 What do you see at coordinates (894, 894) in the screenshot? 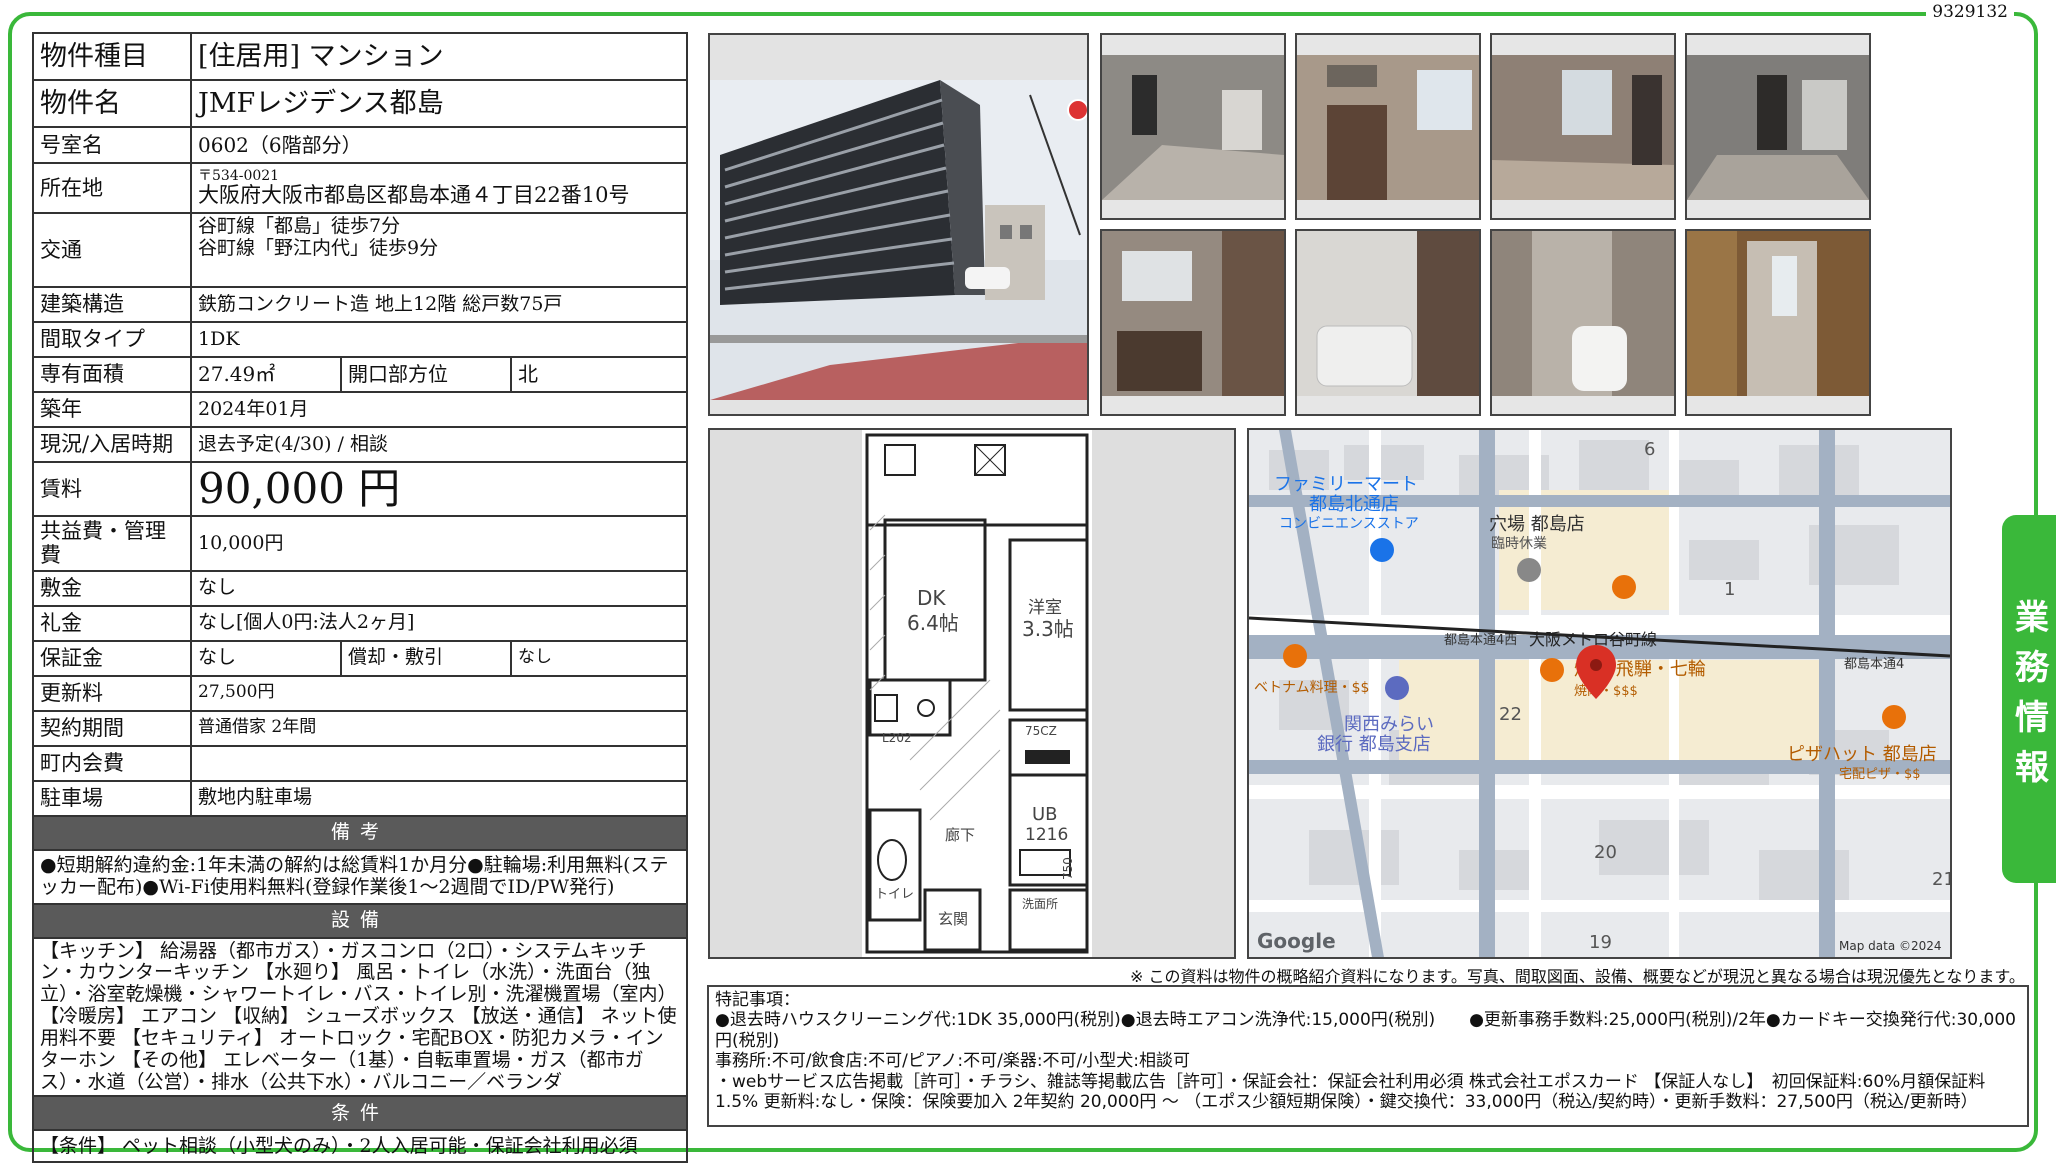
I see `toilet-label: トイレ` at bounding box center [894, 894].